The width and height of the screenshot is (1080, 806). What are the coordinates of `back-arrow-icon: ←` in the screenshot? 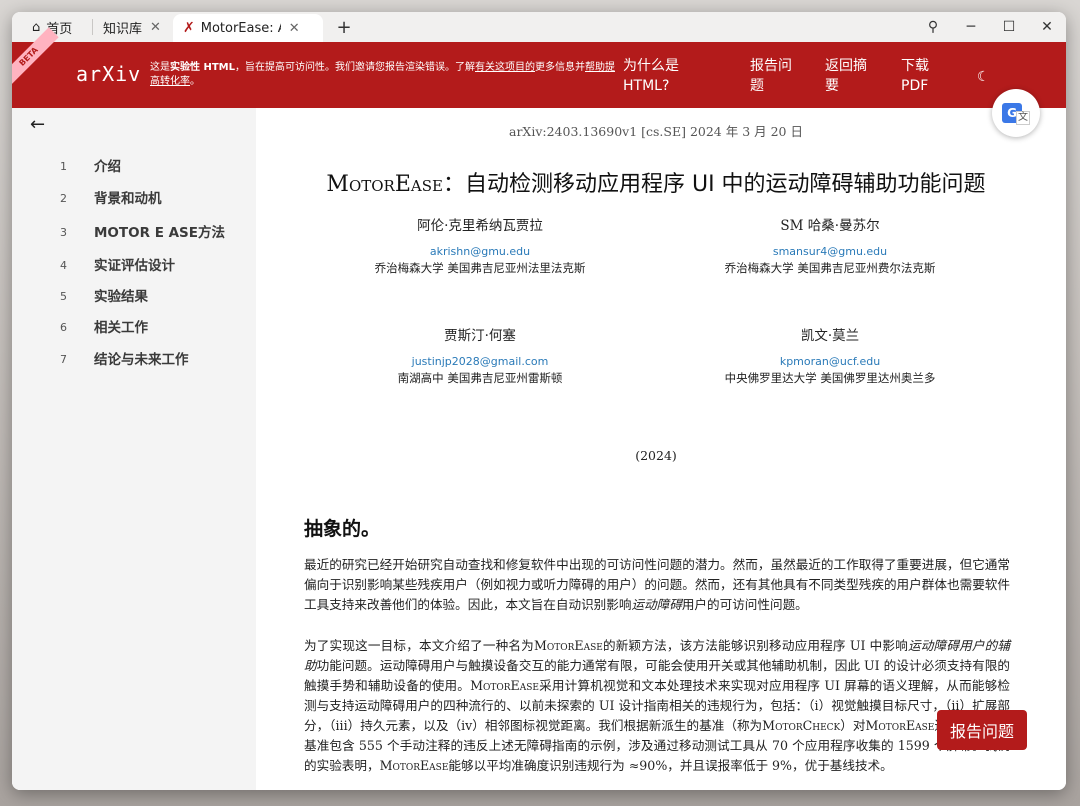 It's located at (37, 124).